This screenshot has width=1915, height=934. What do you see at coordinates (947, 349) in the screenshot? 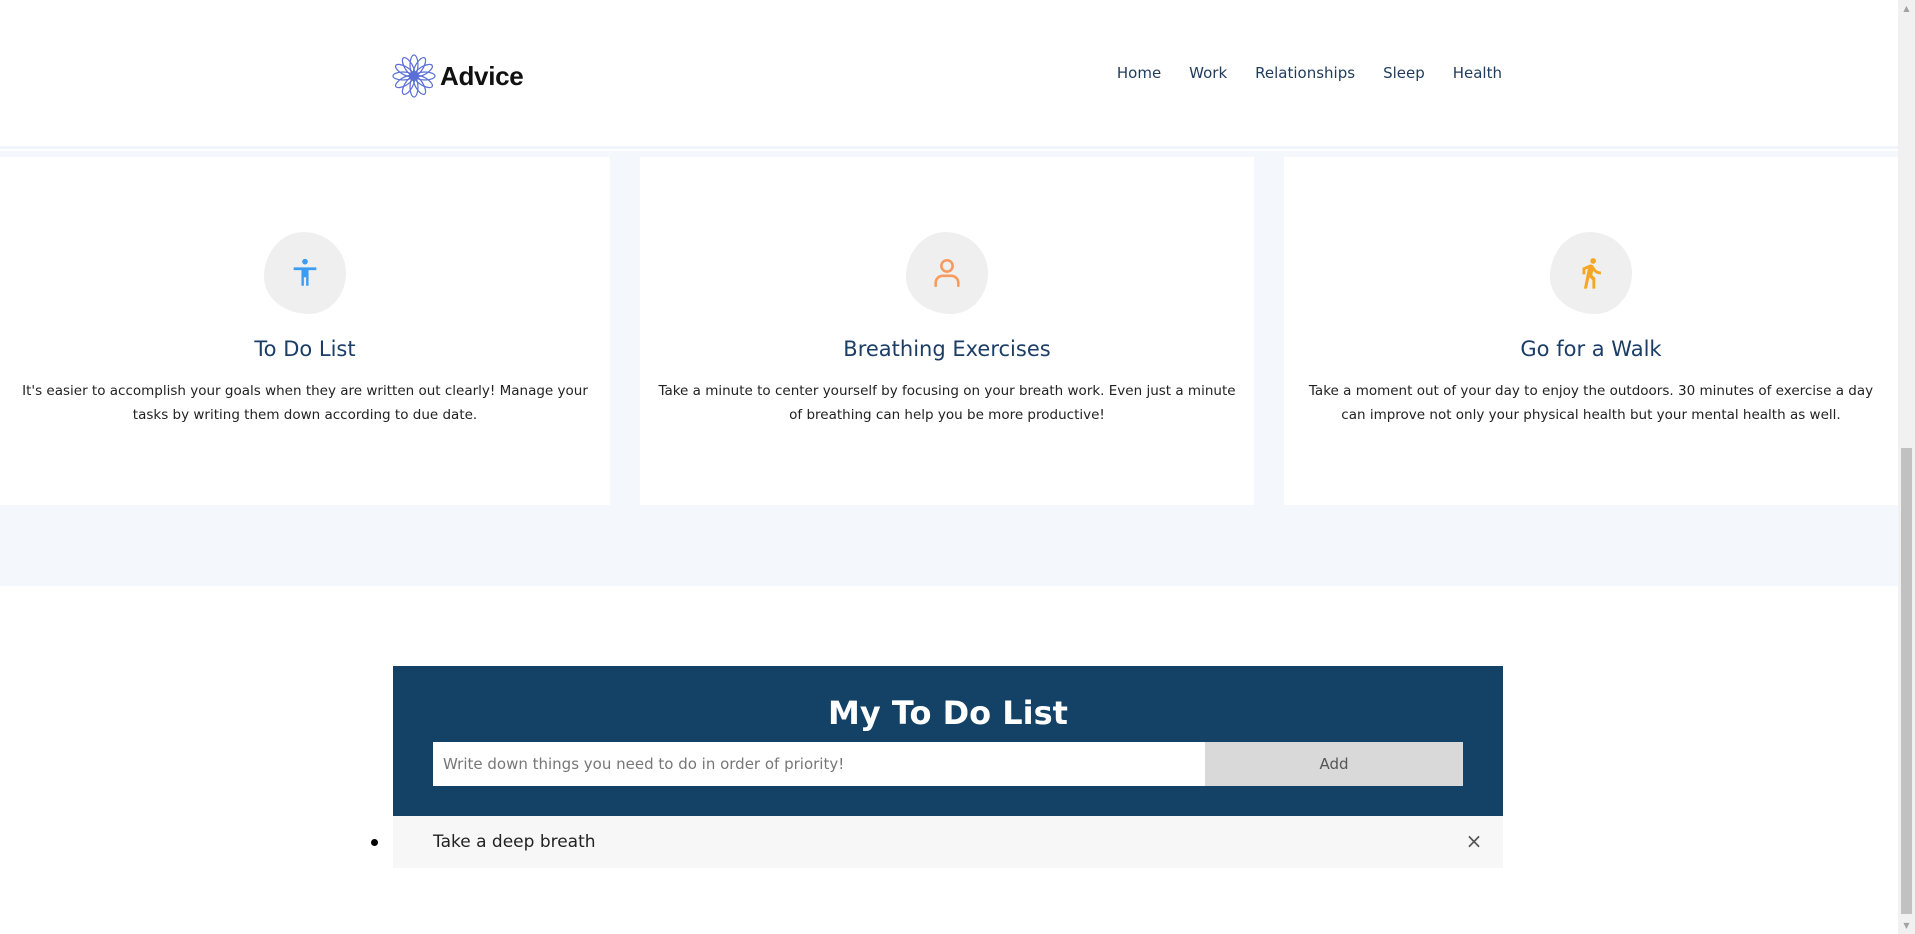
I see `feature-title: Breathing Exercises` at bounding box center [947, 349].